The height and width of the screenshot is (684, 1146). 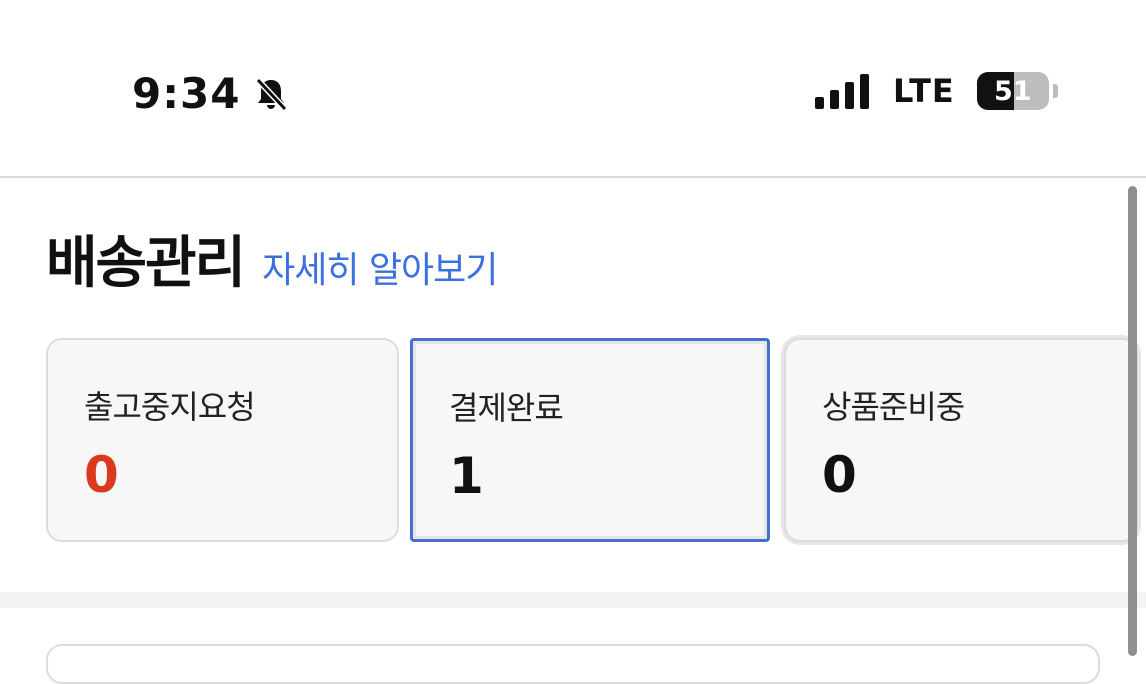 I want to click on card-label: 출고중지요청, so click(x=170, y=407).